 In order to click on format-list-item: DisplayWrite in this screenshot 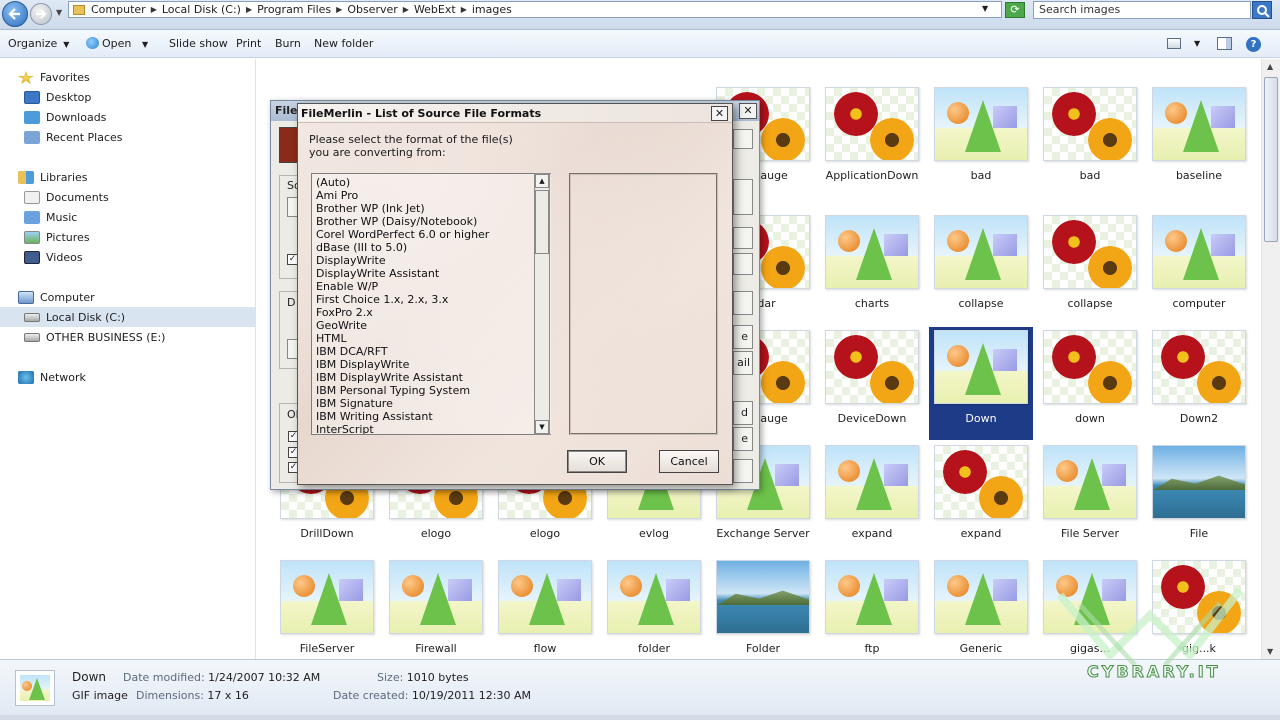, I will do `click(431, 260)`.